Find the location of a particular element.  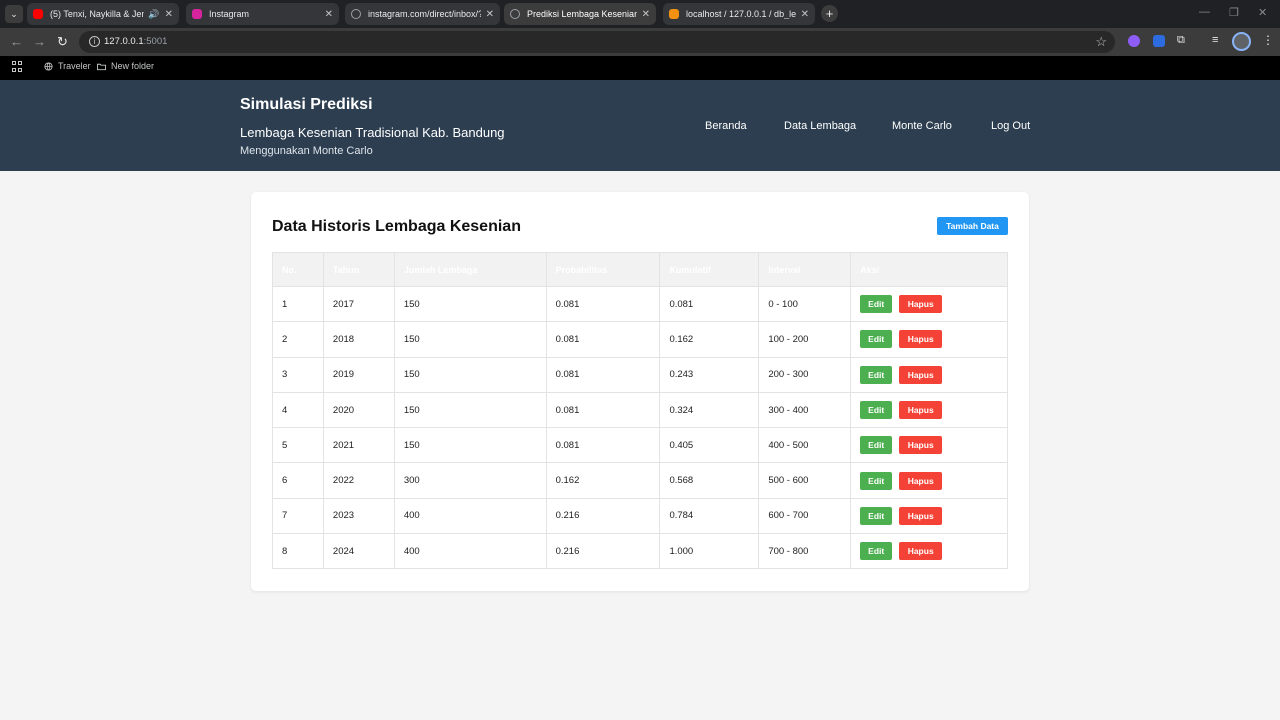

bookmarks-bar: Traveler New folder is located at coordinates (640, 68).